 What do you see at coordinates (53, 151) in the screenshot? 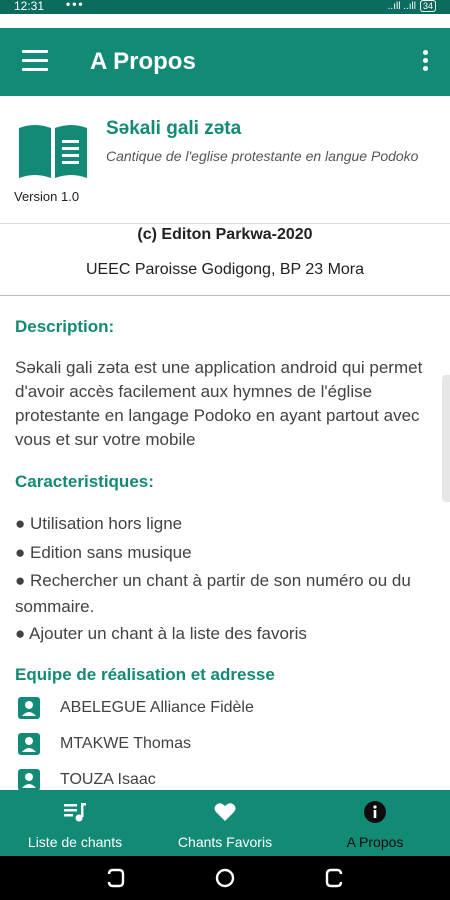
I see `book-icon` at bounding box center [53, 151].